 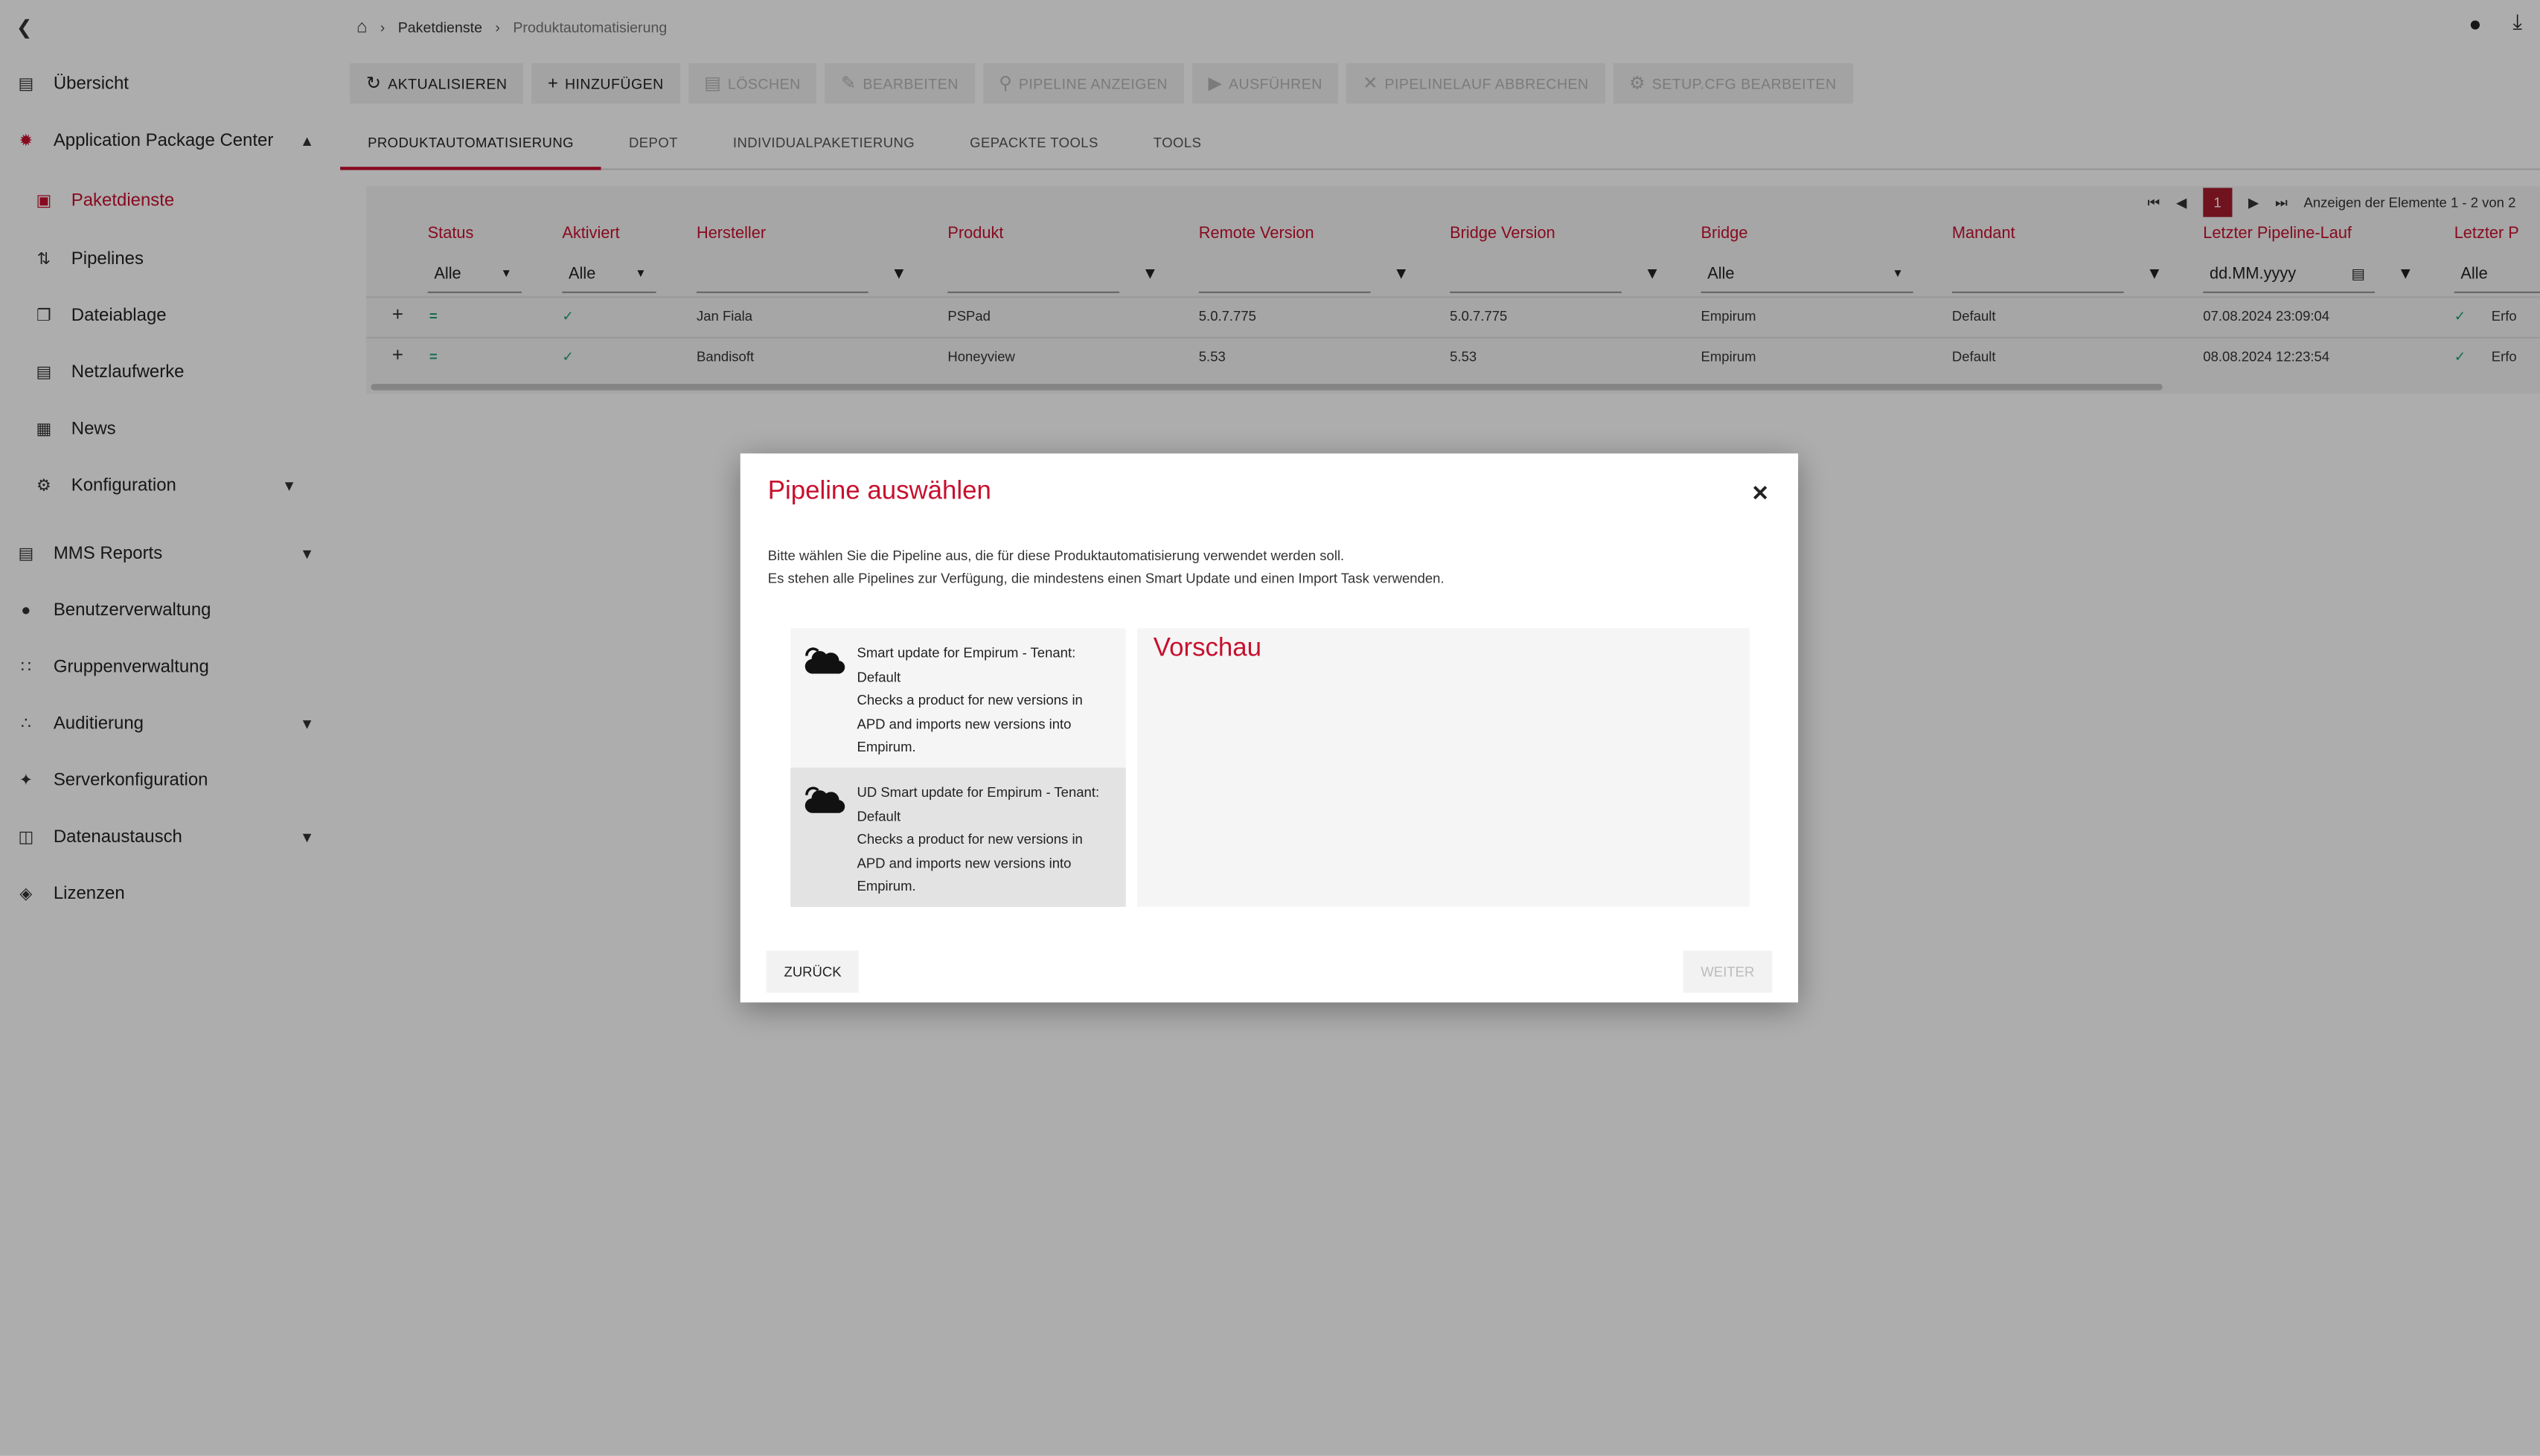 I want to click on preview-panel: Vorschau, so click(x=1443, y=767).